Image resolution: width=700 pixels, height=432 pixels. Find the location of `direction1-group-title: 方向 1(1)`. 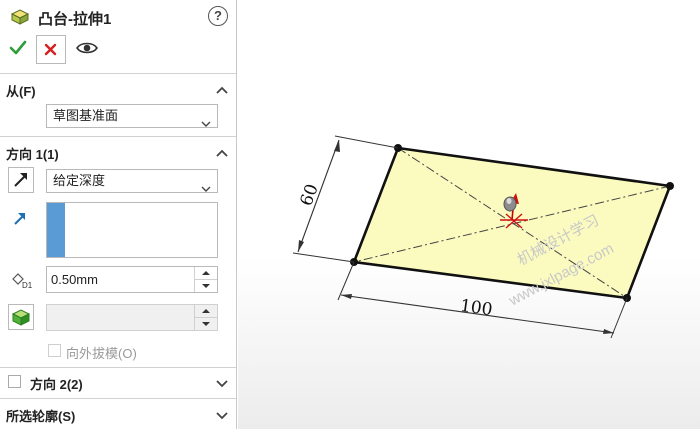

direction1-group-title: 方向 1(1) is located at coordinates (32, 153).